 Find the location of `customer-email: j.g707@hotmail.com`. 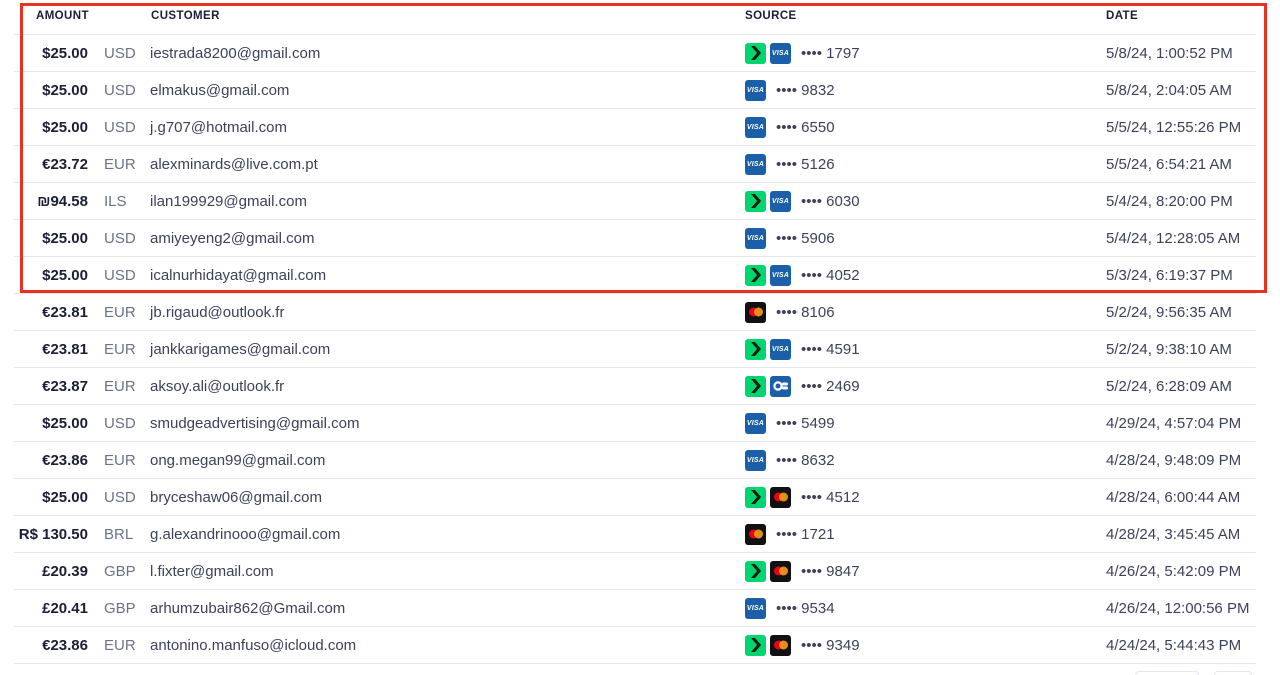

customer-email: j.g707@hotmail.com is located at coordinates (218, 127).